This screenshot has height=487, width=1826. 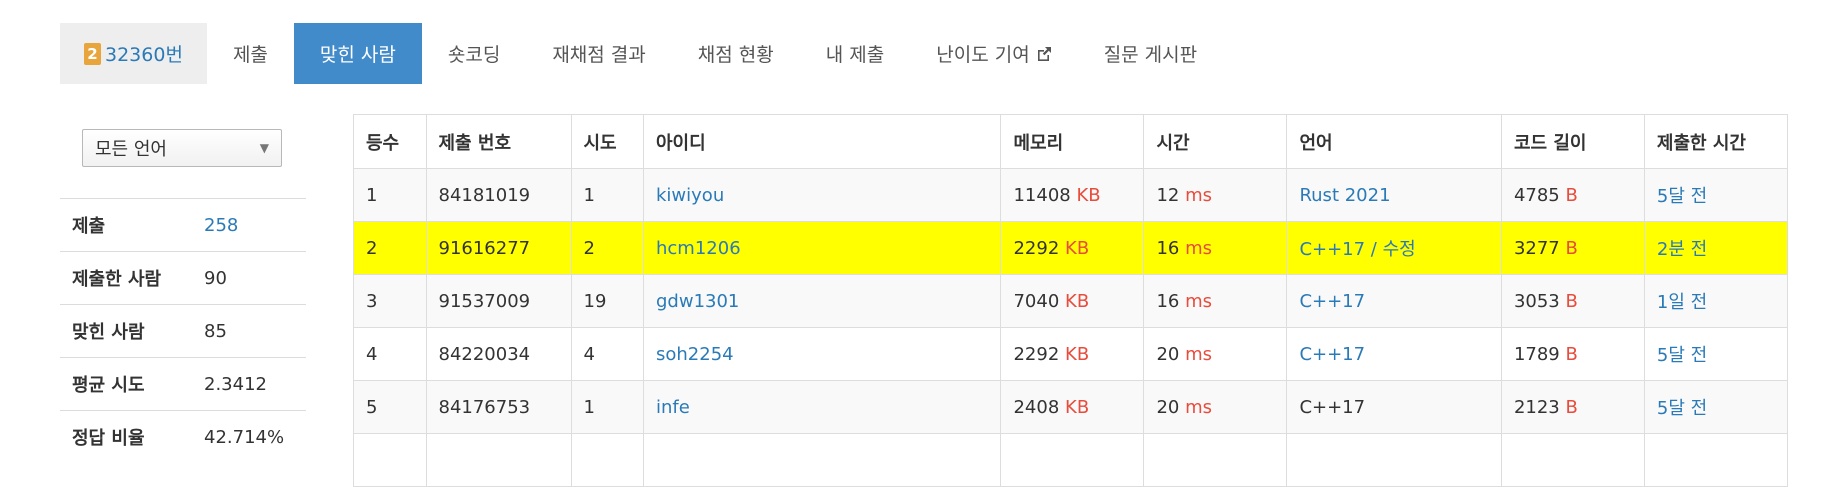 I want to click on chevron-down-icon: ▼, so click(x=264, y=148).